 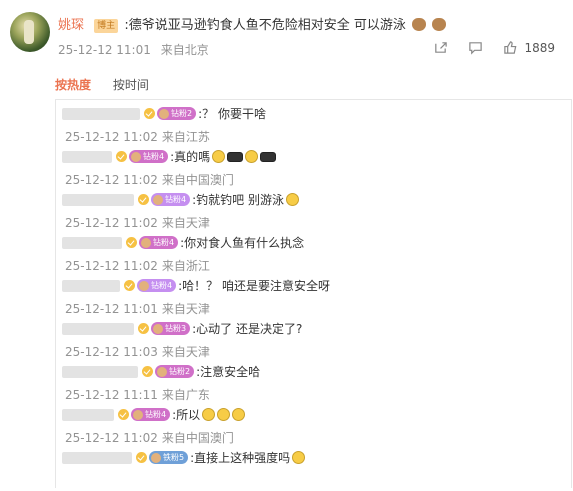 I want to click on reply-item: 钻粉4:你对食人鱼有什么执念 25-12-12 11:02 来自浙江, so click(x=313, y=253).